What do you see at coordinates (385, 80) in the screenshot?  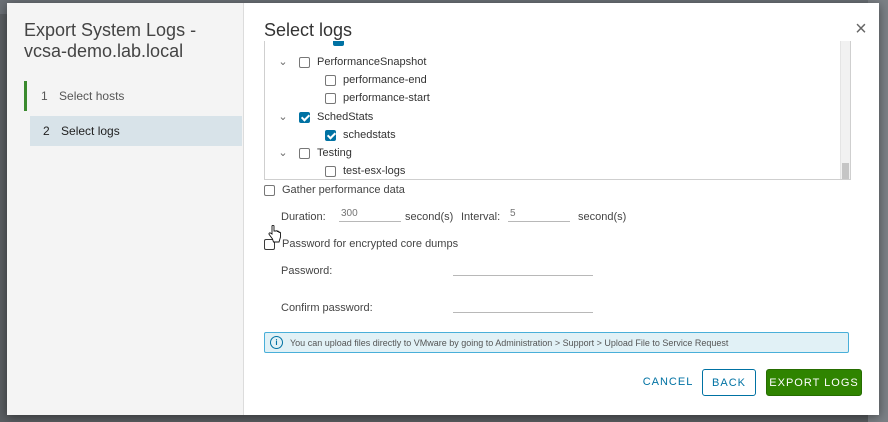 I see `tree-label: performance-end` at bounding box center [385, 80].